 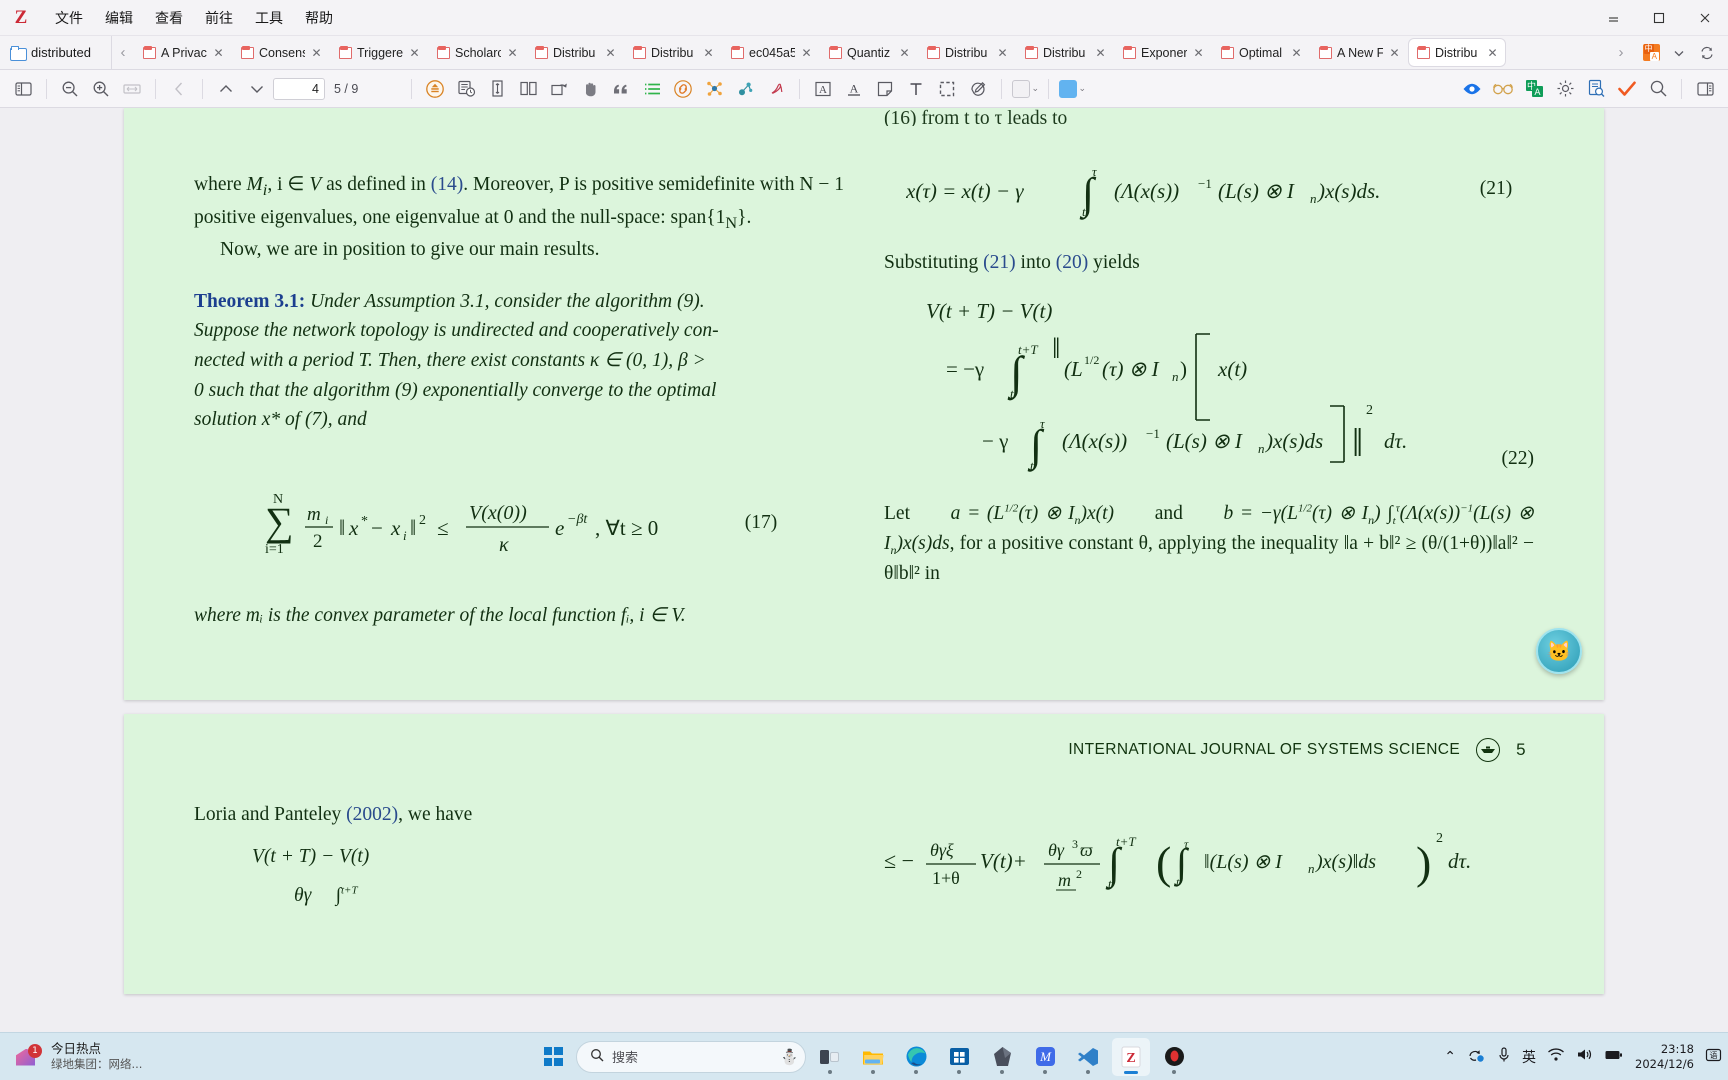 What do you see at coordinates (1596, 89) in the screenshot?
I see `document-search-button` at bounding box center [1596, 89].